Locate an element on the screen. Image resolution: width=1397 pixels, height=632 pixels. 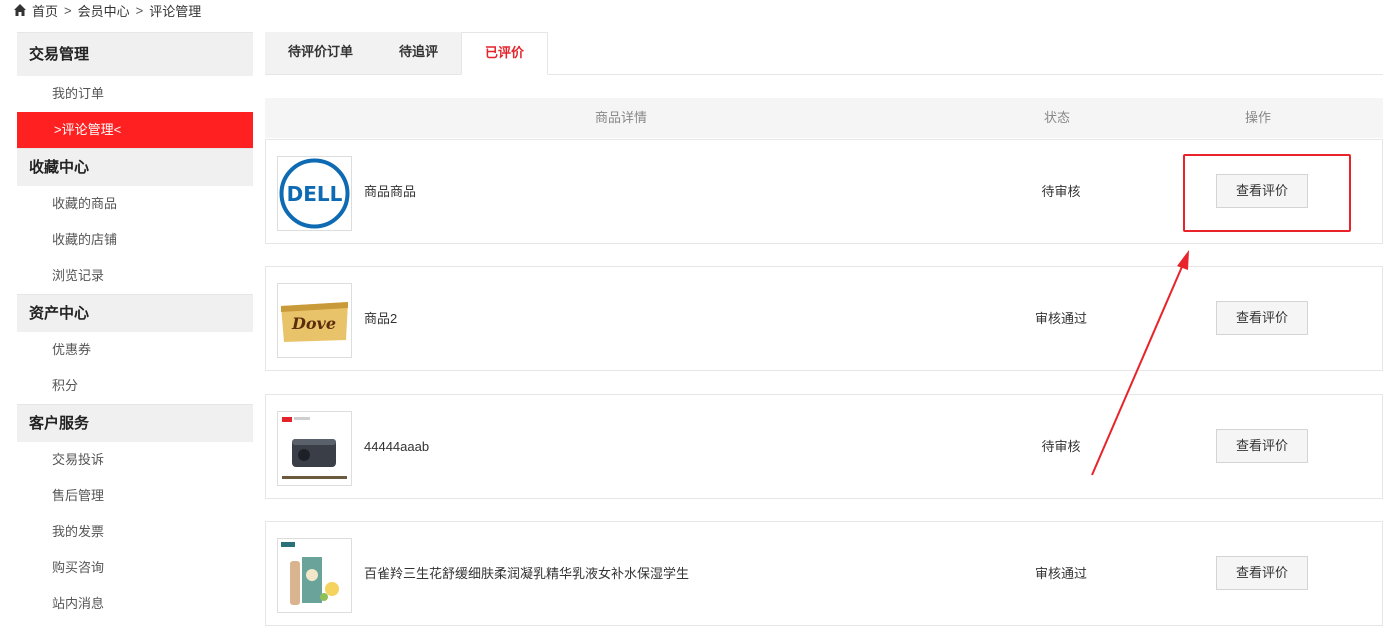
sidebar-group-assets: 资产中心 is located at coordinates (135, 313).